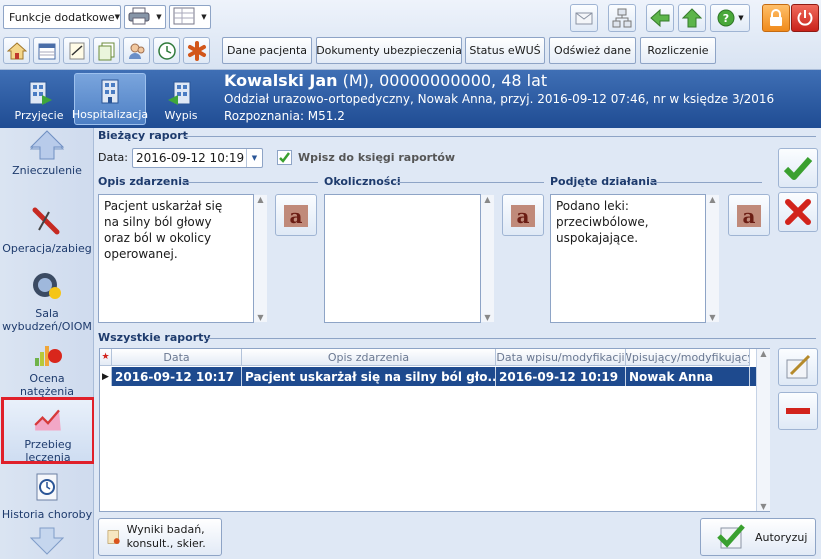 This screenshot has width=821, height=559. I want to click on lock-button, so click(776, 18).